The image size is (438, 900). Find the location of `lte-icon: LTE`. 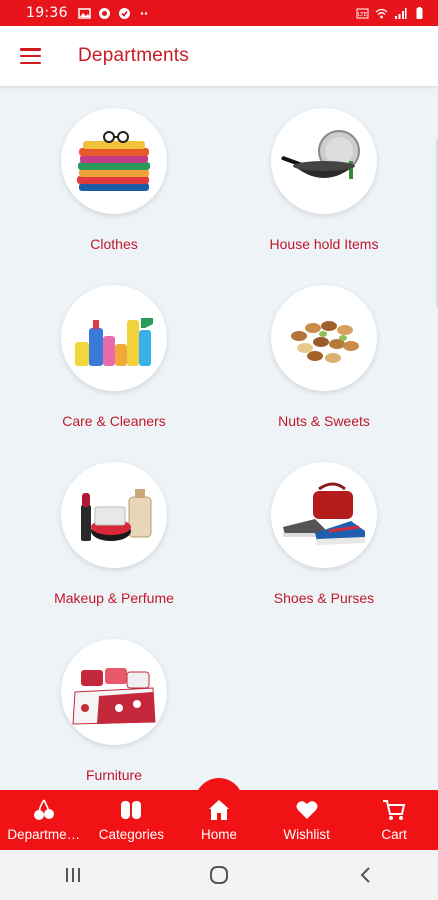

lte-icon: LTE is located at coordinates (362, 13).